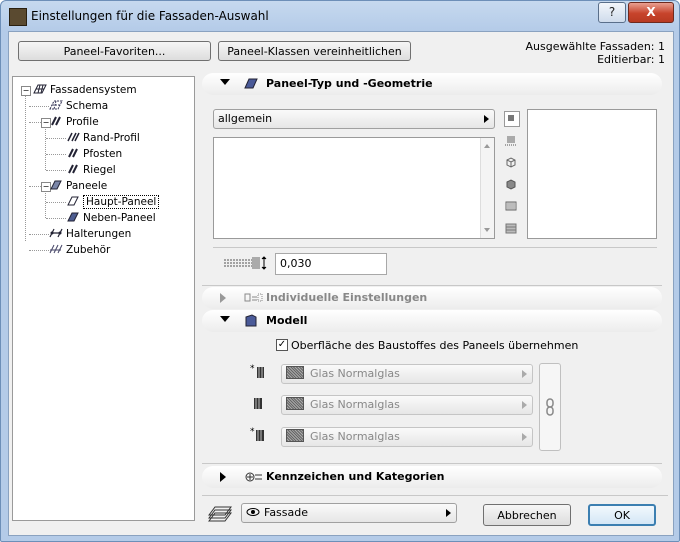  I want to click on square-icon, so click(511, 118).